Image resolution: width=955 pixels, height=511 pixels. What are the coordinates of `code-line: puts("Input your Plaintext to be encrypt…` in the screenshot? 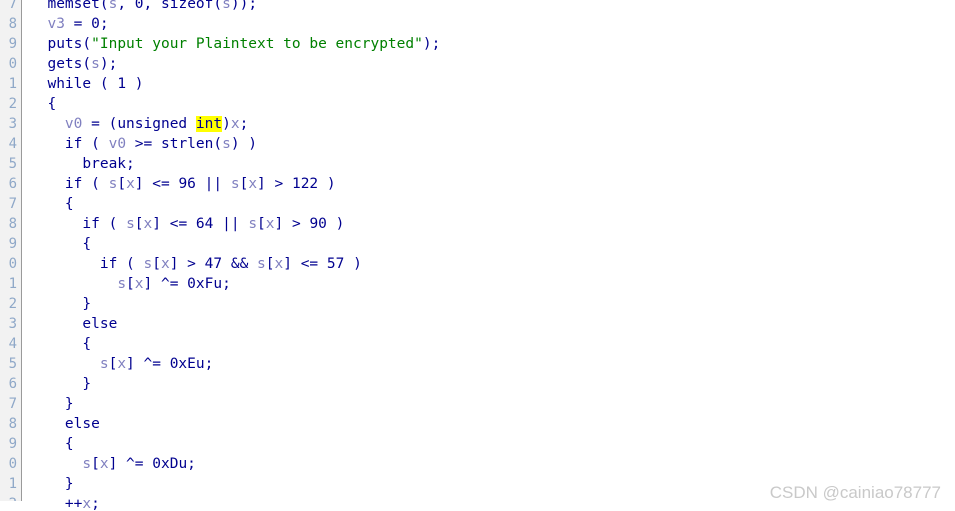 It's located at (488, 44).